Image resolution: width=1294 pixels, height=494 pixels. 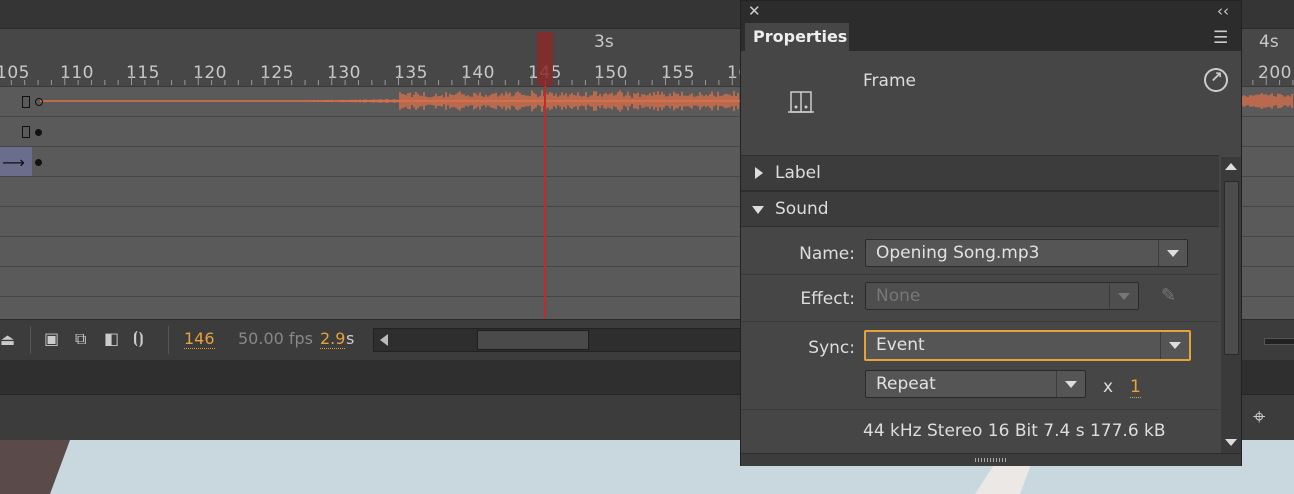 I want to click on panel-resize-grip, so click(x=991, y=459).